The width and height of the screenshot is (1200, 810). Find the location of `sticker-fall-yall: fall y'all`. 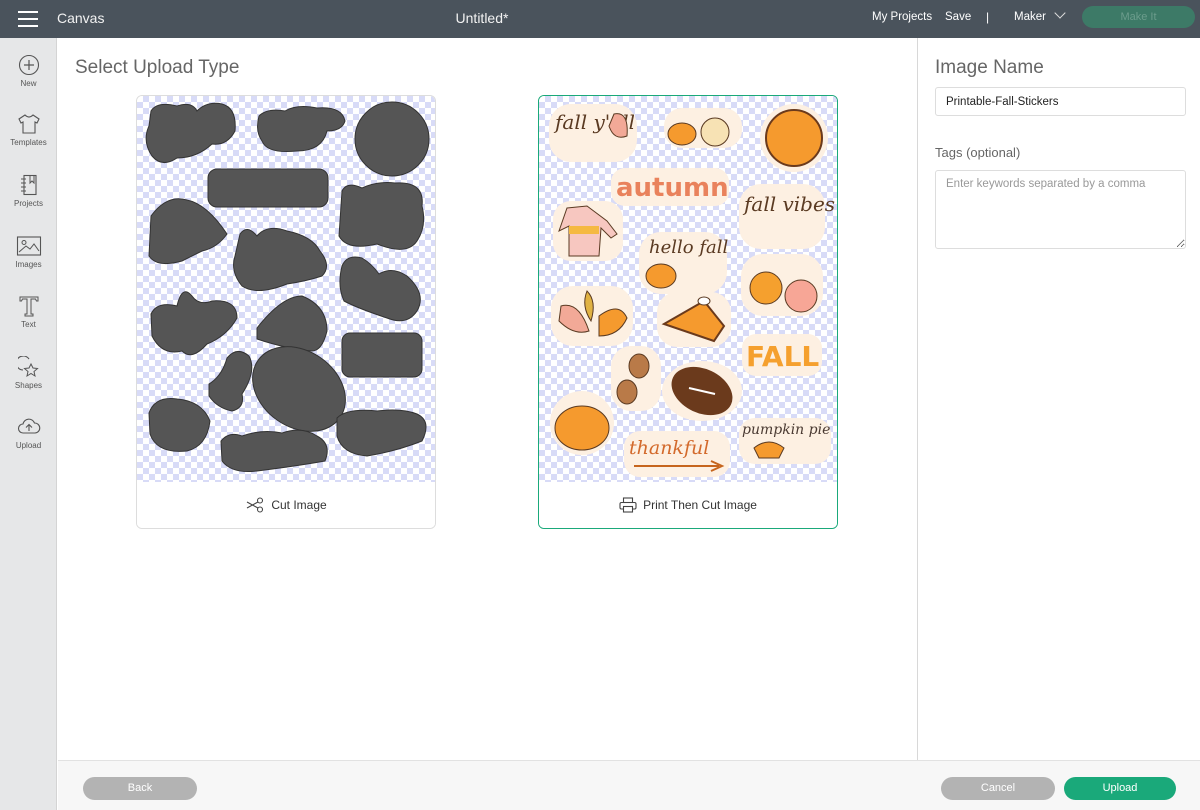

sticker-fall-yall: fall y'all is located at coordinates (593, 133).